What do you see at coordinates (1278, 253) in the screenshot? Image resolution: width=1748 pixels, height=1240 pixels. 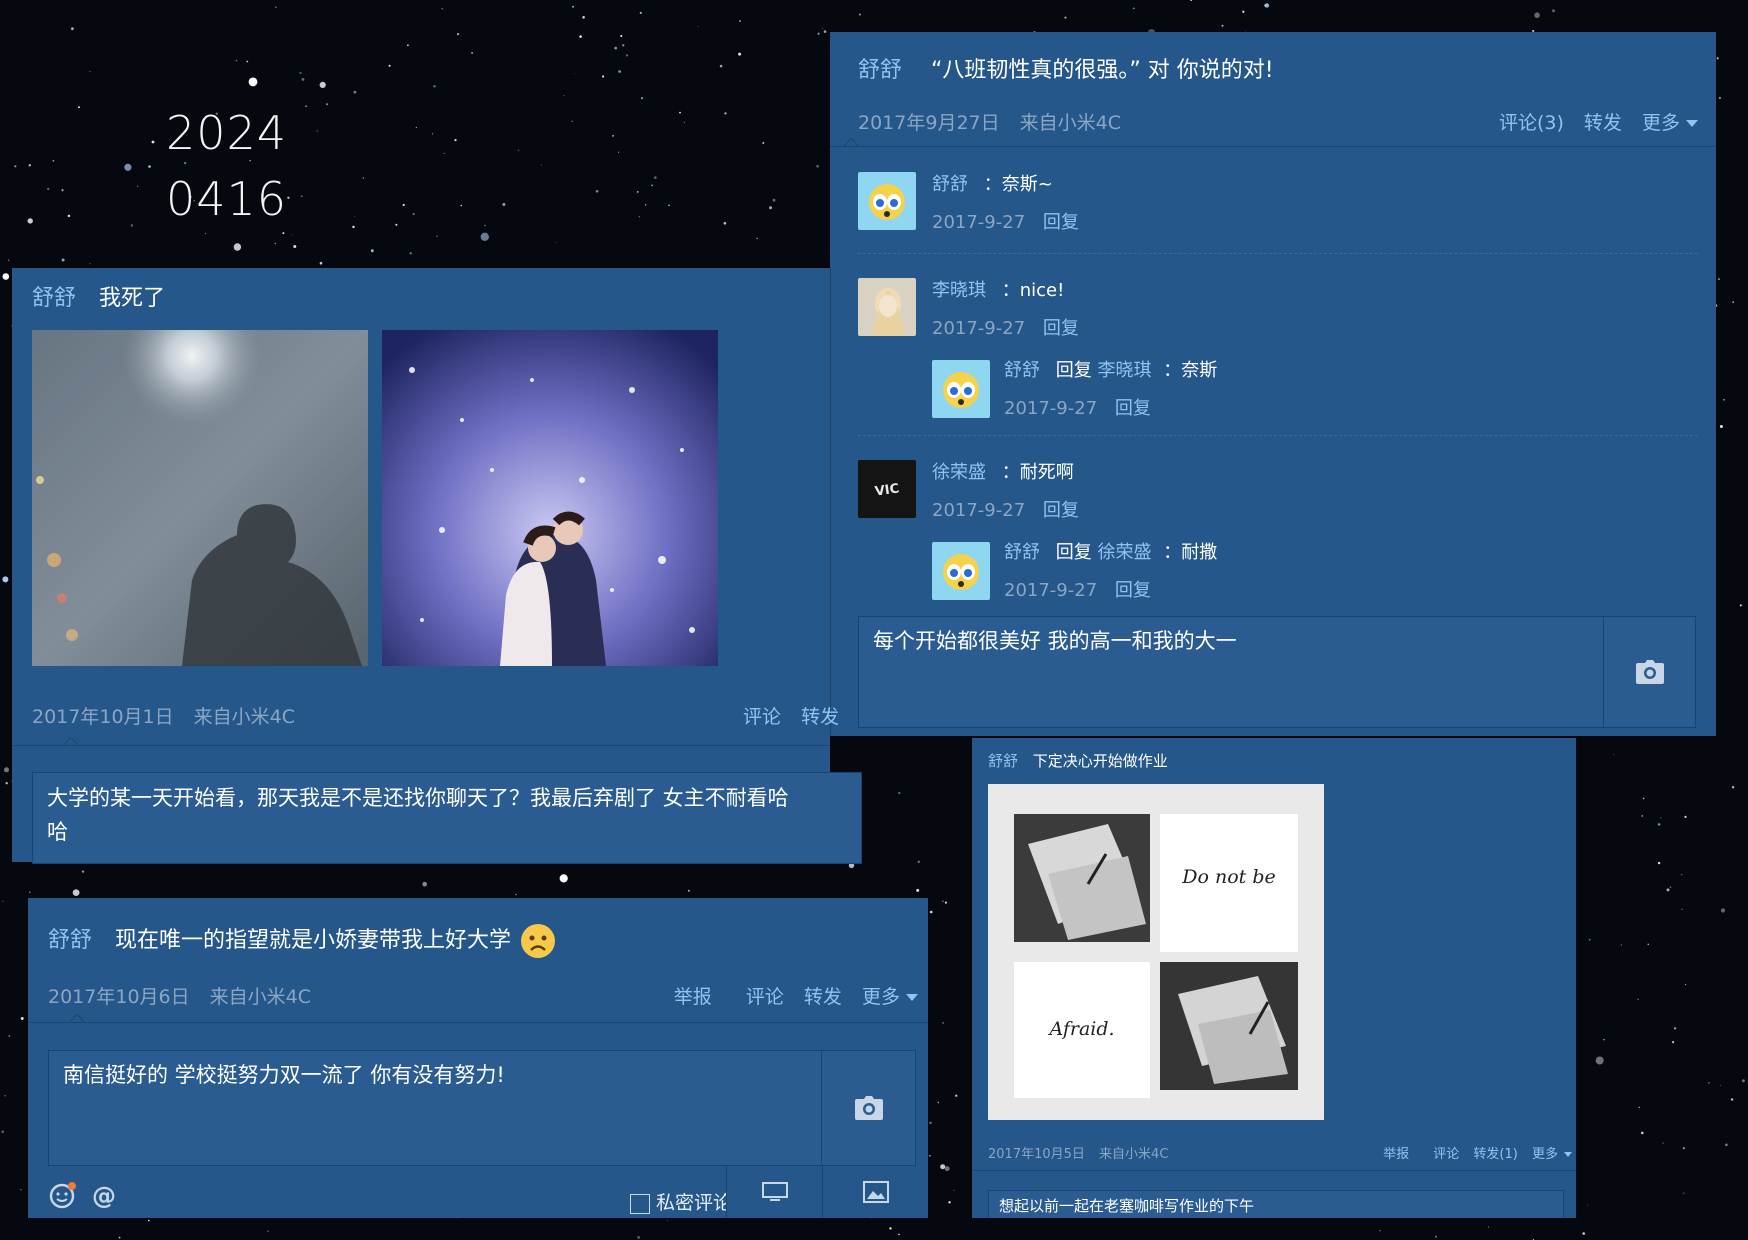 I see `comment-separator` at bounding box center [1278, 253].